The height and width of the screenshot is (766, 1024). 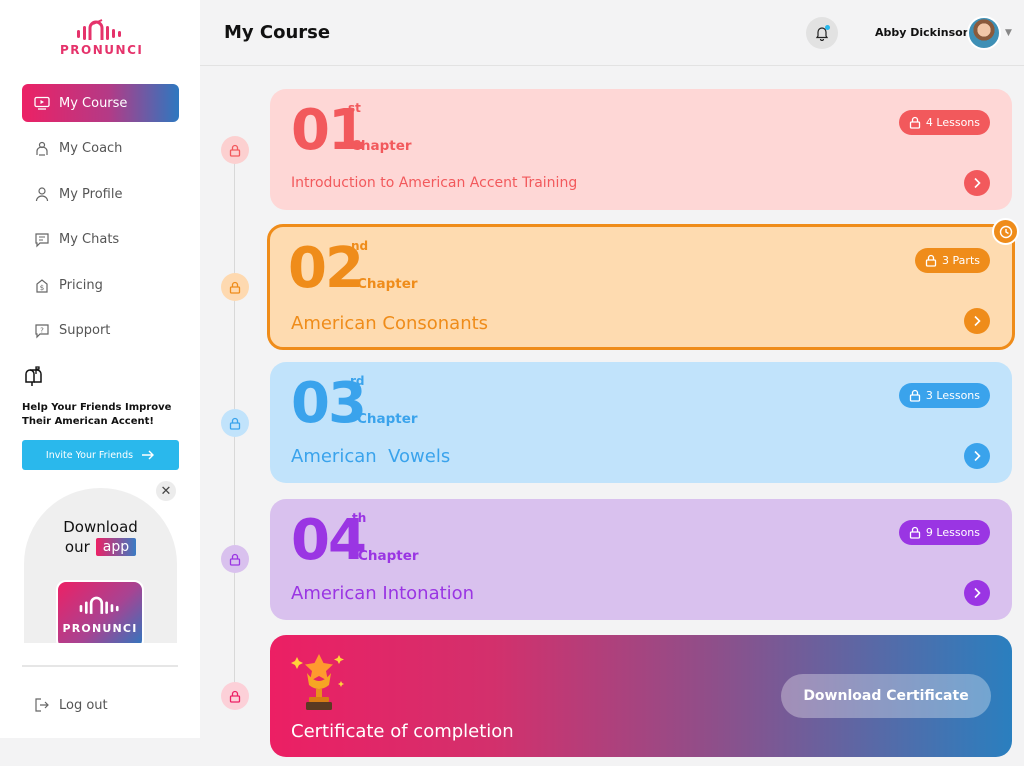 What do you see at coordinates (42, 240) in the screenshot?
I see `chat-icon` at bounding box center [42, 240].